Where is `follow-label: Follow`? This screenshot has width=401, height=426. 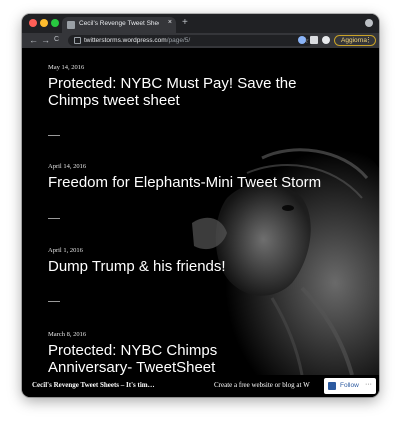 follow-label: Follow is located at coordinates (349, 385).